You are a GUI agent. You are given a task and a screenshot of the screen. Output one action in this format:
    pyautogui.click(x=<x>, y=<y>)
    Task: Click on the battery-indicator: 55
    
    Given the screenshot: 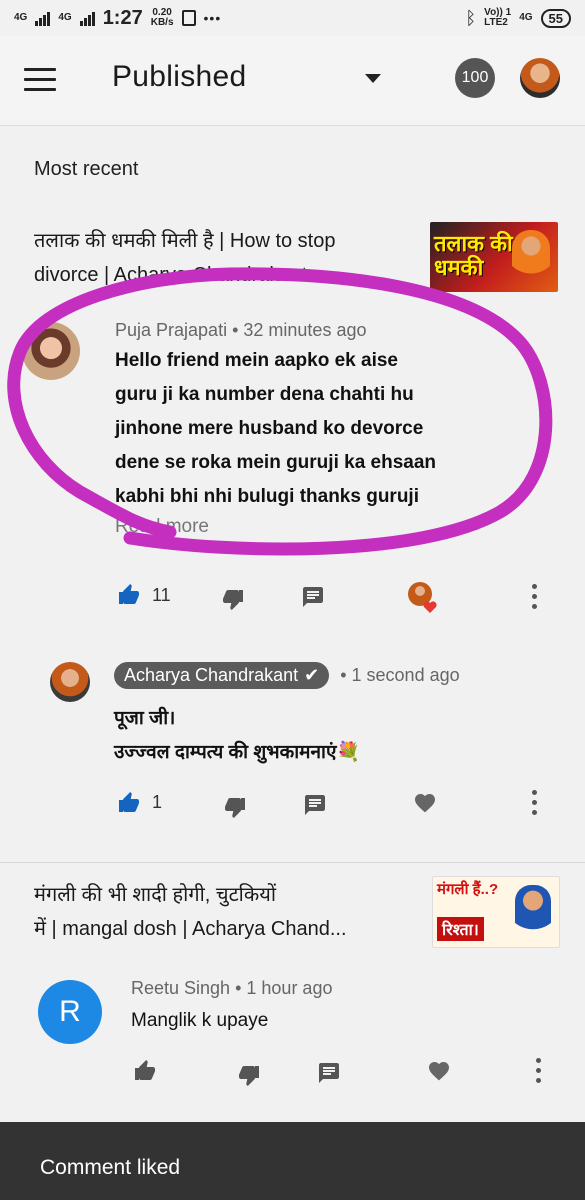 What is the action you would take?
    pyautogui.click(x=555, y=18)
    